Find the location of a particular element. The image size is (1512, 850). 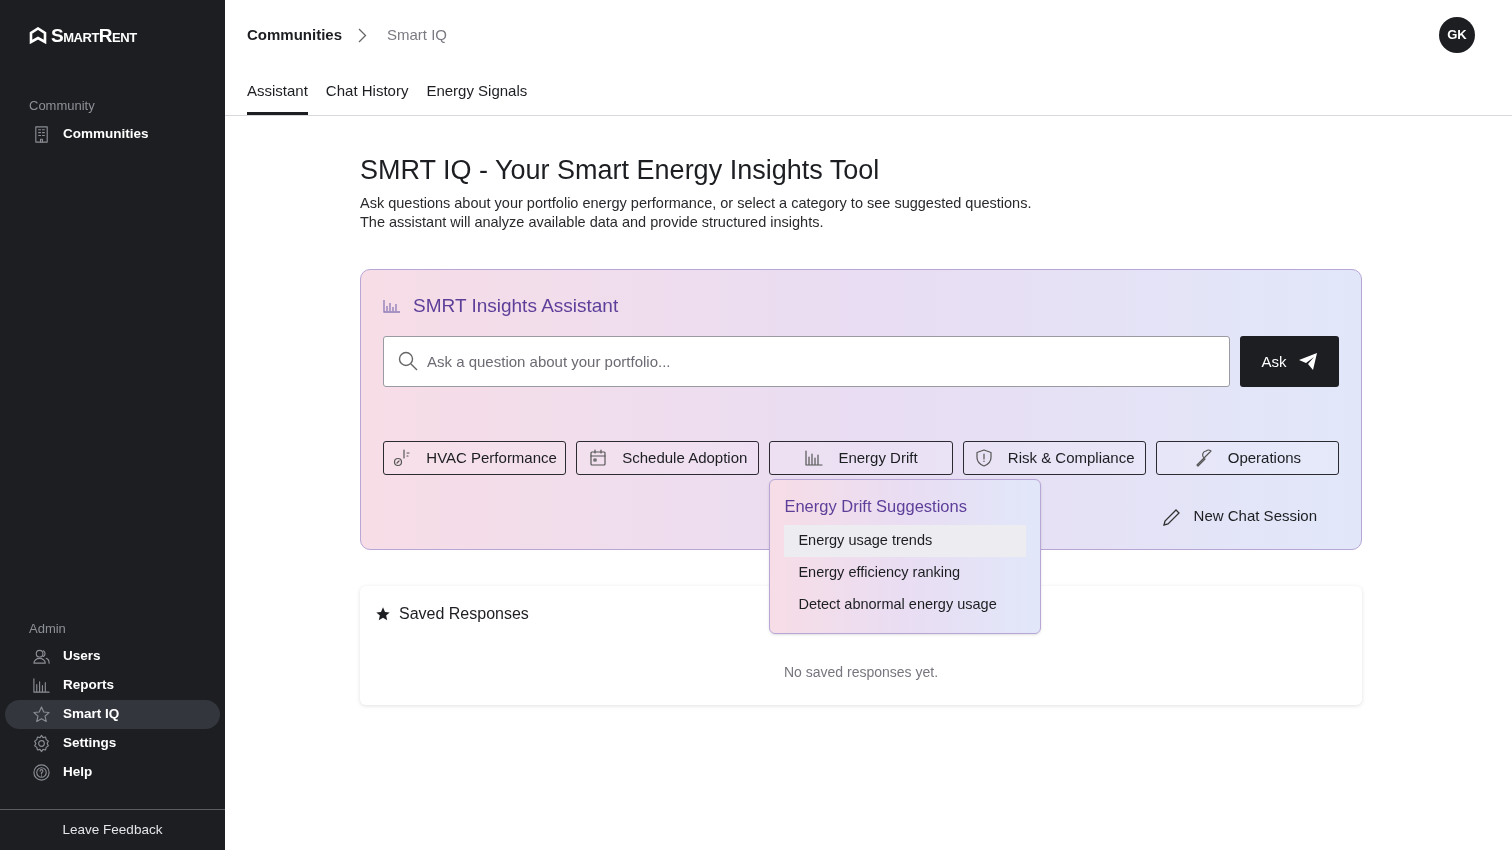

ask-button: Ask is located at coordinates (1289, 362).